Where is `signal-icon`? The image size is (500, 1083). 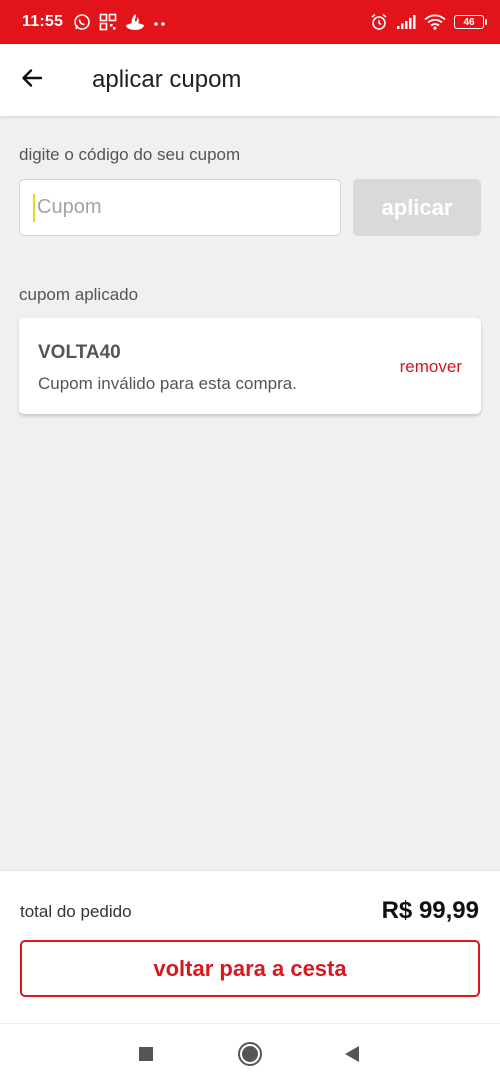
signal-icon is located at coordinates (406, 22).